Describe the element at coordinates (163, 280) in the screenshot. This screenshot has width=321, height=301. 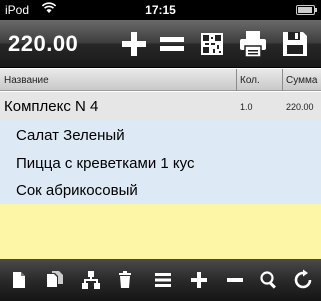
I see `list-icon` at that location.